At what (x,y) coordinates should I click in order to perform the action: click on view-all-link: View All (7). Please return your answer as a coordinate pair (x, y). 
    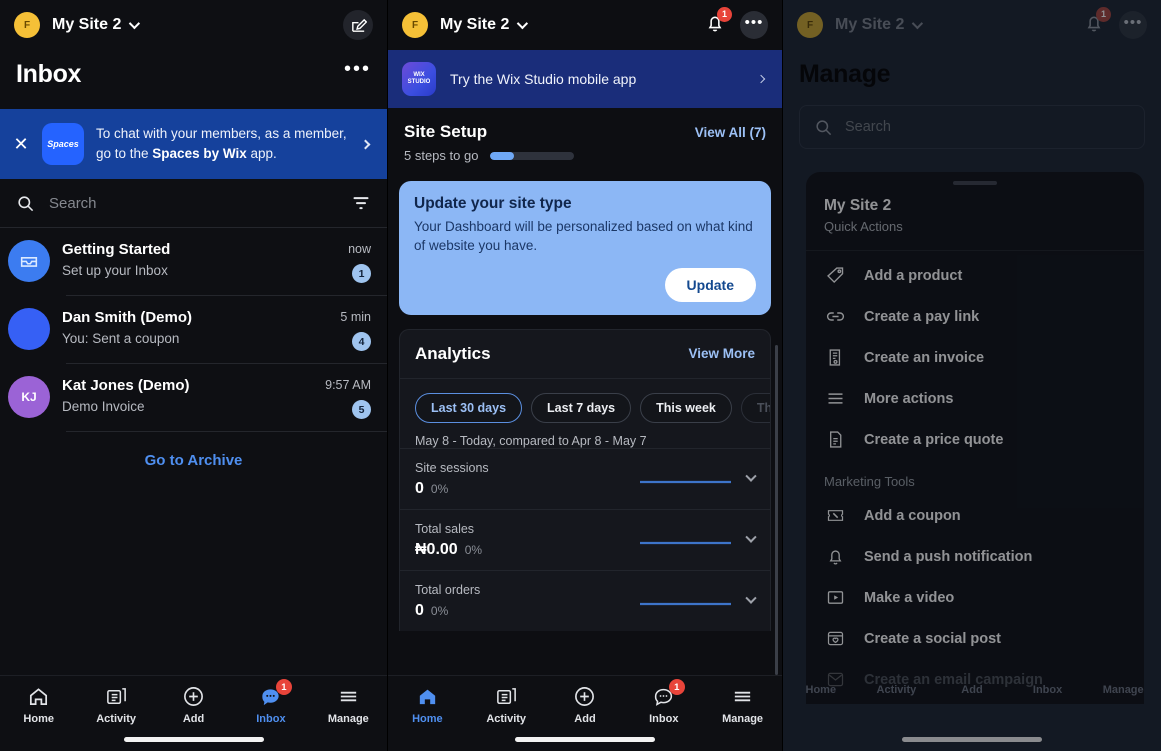
    Looking at the image, I should click on (730, 132).